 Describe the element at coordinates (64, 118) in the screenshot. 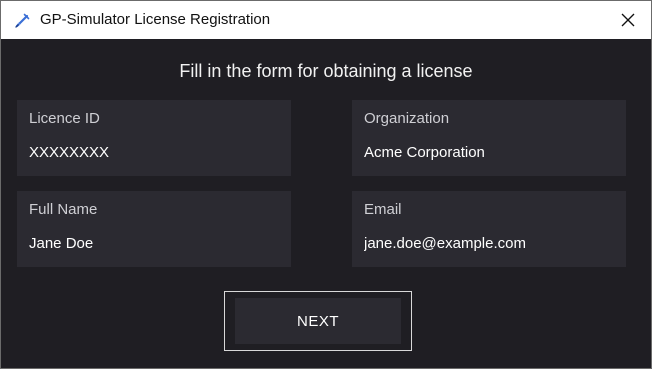

I see `licence-id-label: Licence ID` at that location.